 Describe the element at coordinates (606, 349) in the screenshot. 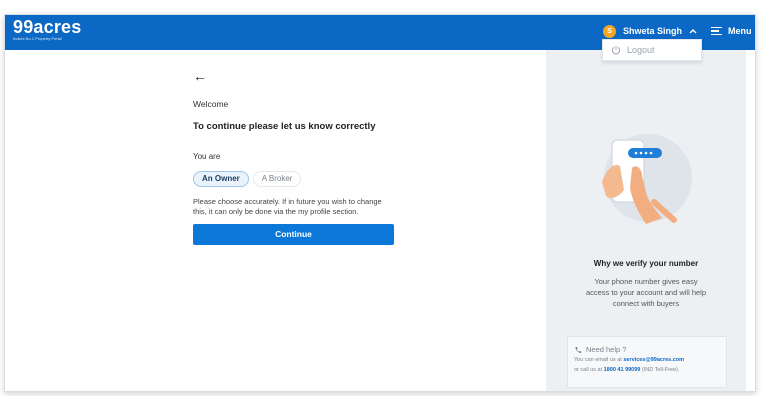

I see `help-title: Need help ?` at that location.